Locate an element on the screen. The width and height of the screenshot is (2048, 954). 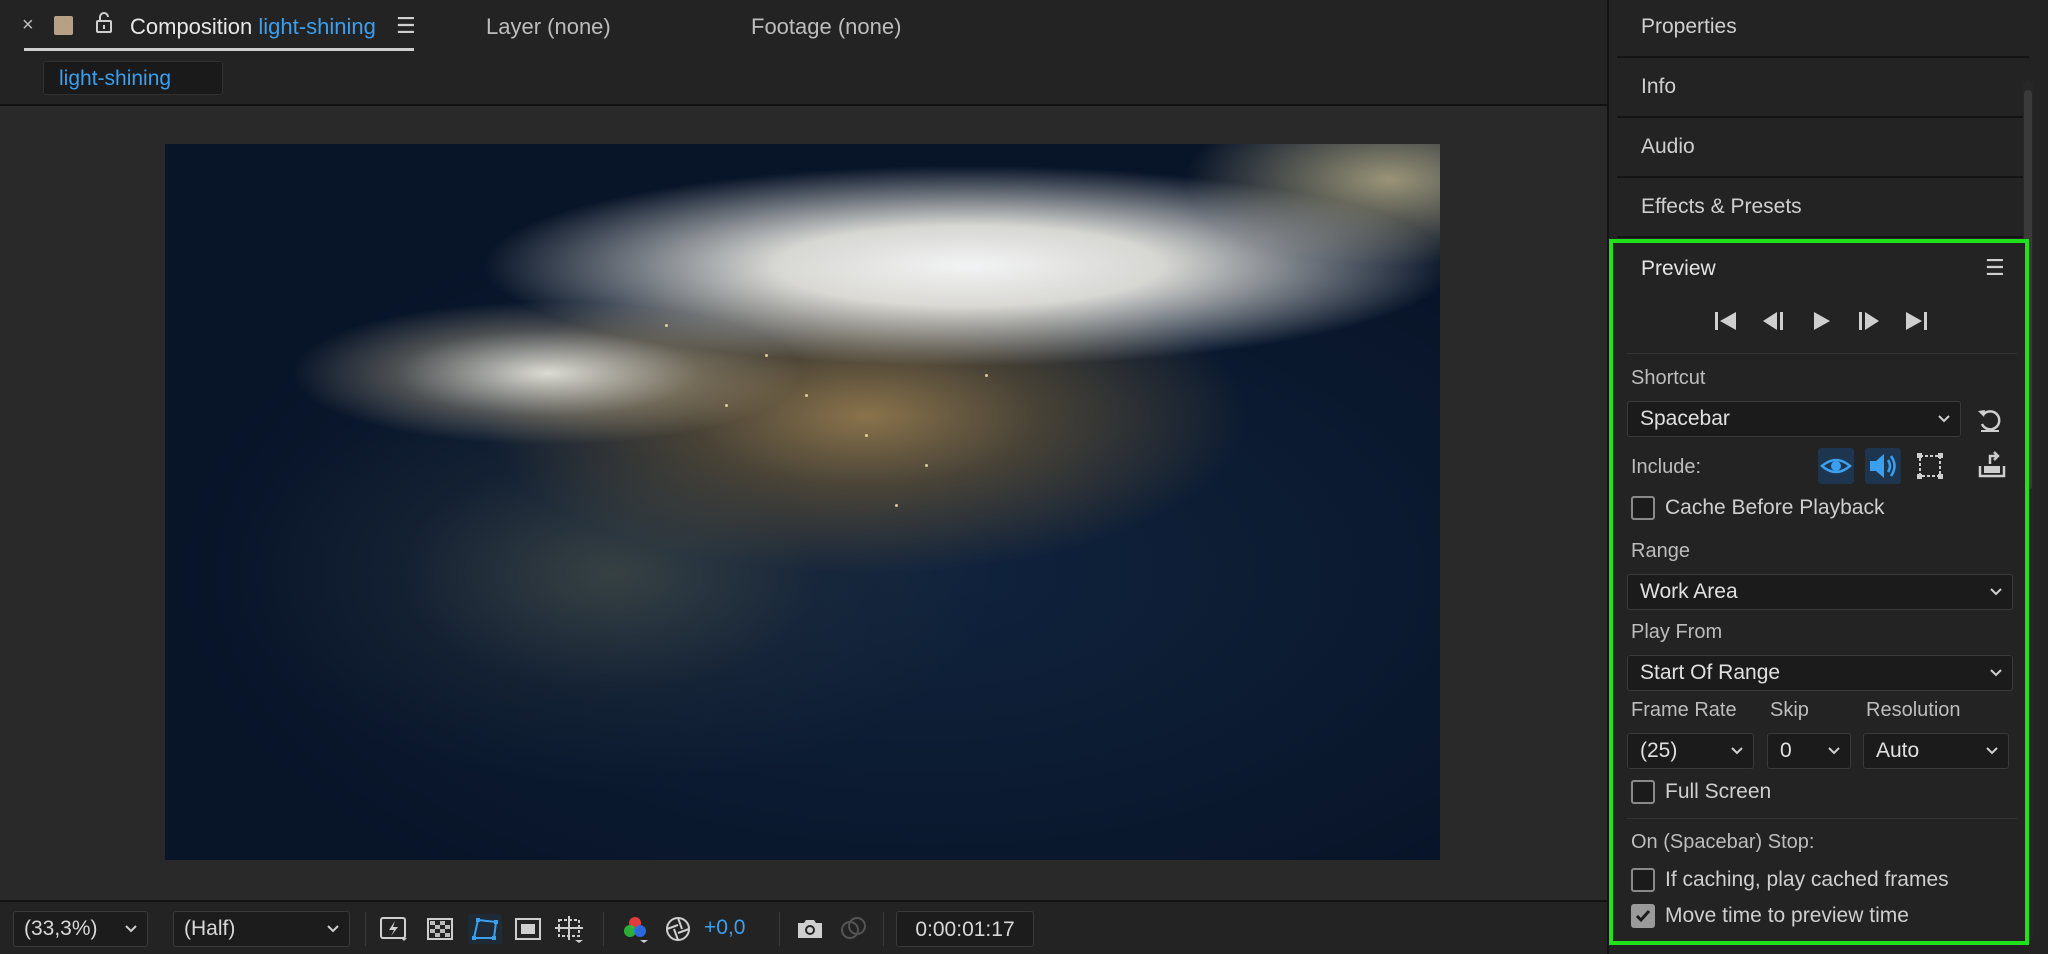
magnification-dropdown: (33,3%) is located at coordinates (80, 929).